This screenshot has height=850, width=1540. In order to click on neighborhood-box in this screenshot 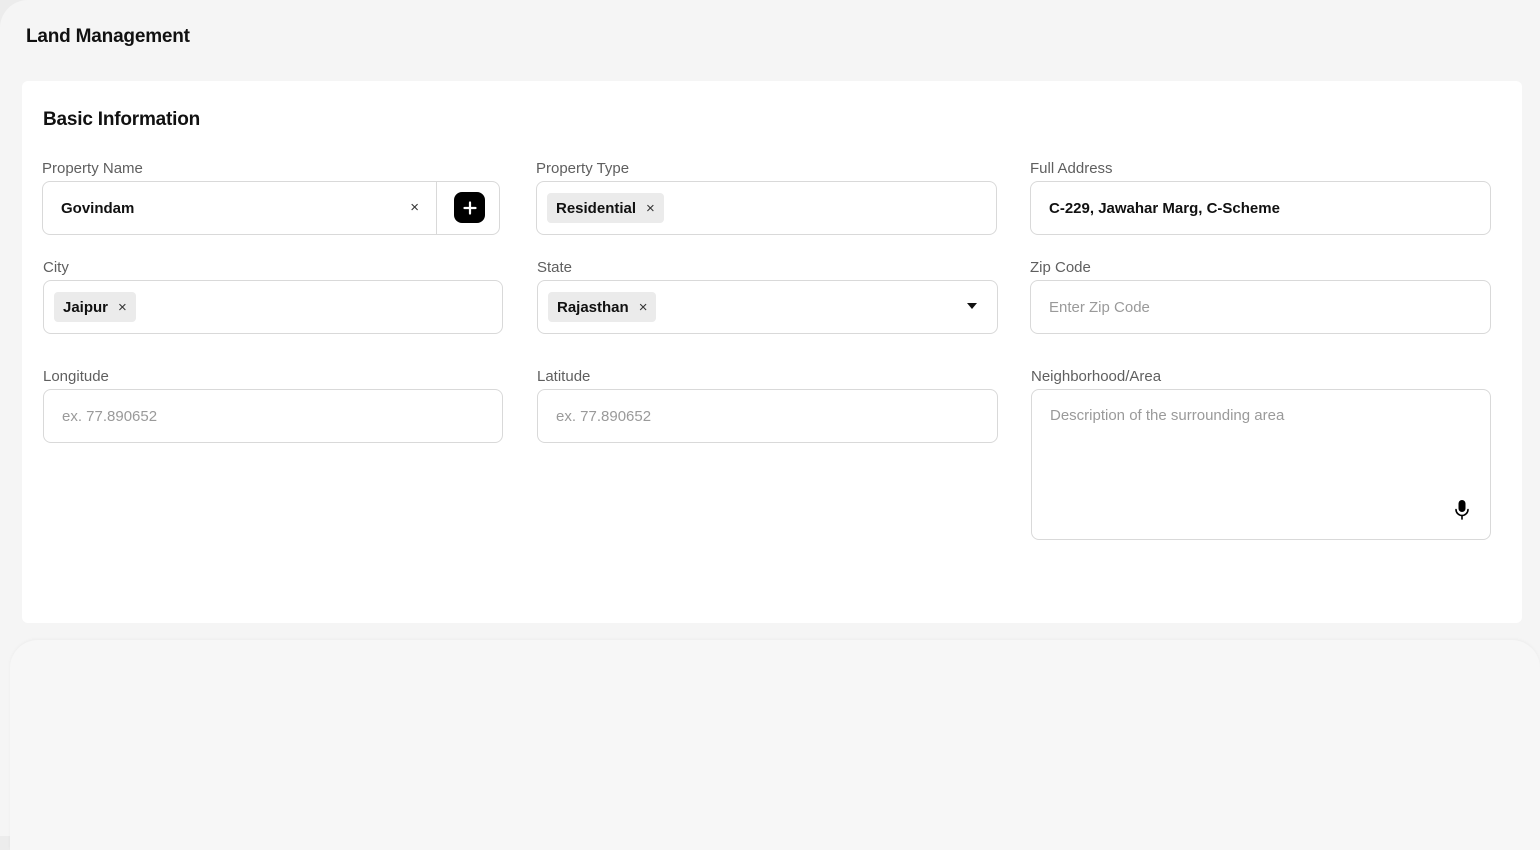, I will do `click(1261, 464)`.